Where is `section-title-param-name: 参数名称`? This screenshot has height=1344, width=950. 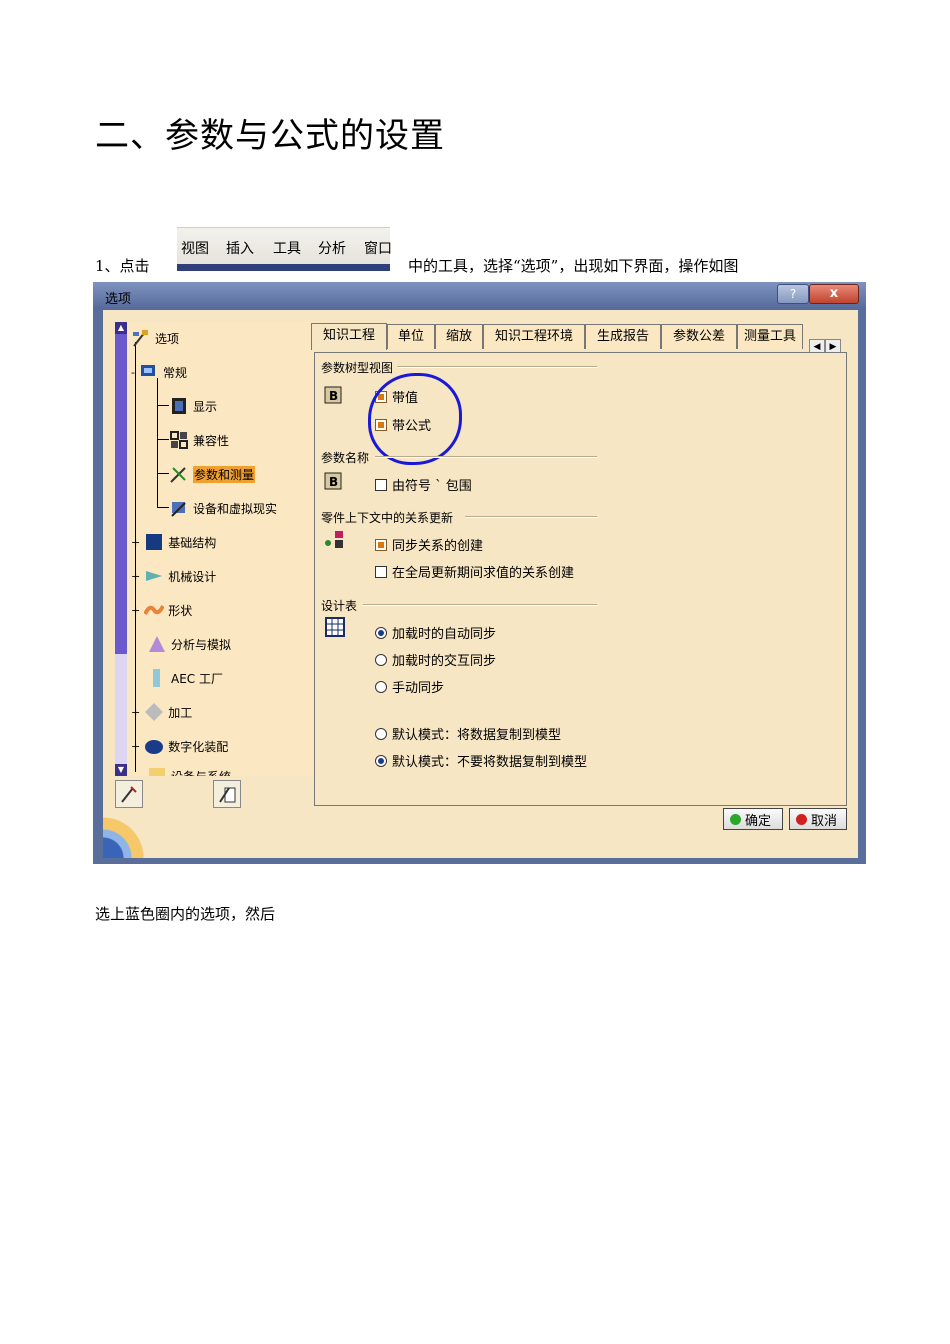 section-title-param-name: 参数名称 is located at coordinates (345, 458).